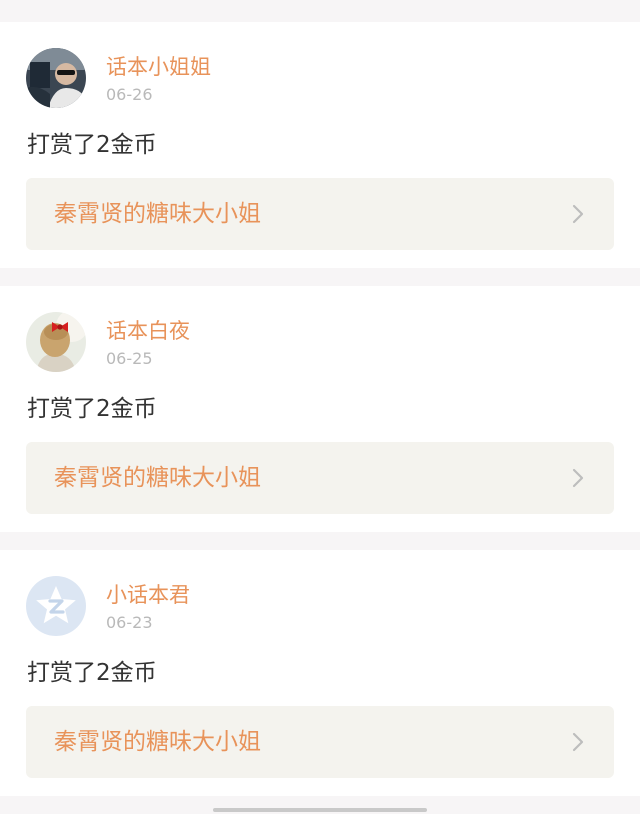 The width and height of the screenshot is (640, 814). What do you see at coordinates (129, 94) in the screenshot?
I see `post-date: 06-26` at bounding box center [129, 94].